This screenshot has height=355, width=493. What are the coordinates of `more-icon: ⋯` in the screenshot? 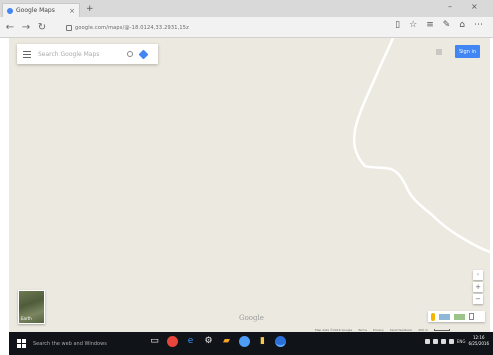 It's located at (478, 25).